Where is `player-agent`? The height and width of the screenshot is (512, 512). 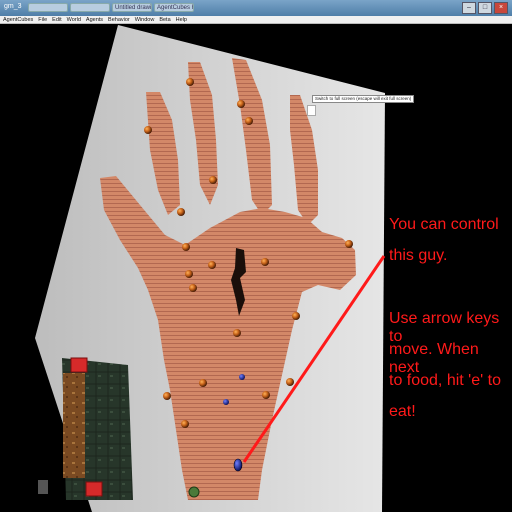
player-agent is located at coordinates (238, 465).